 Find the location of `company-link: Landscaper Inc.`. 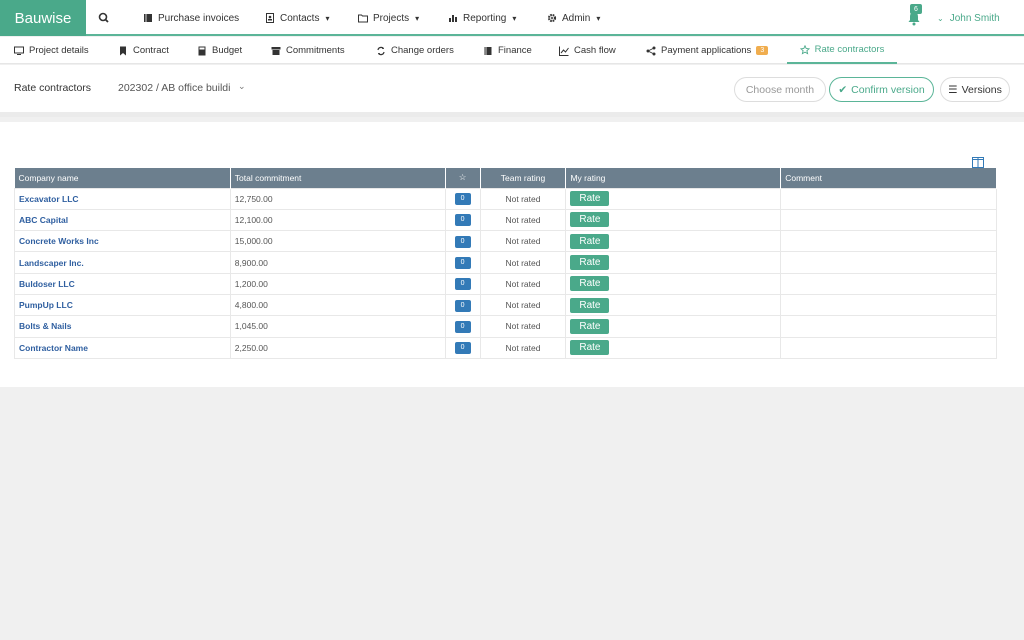

company-link: Landscaper Inc. is located at coordinates (122, 262).